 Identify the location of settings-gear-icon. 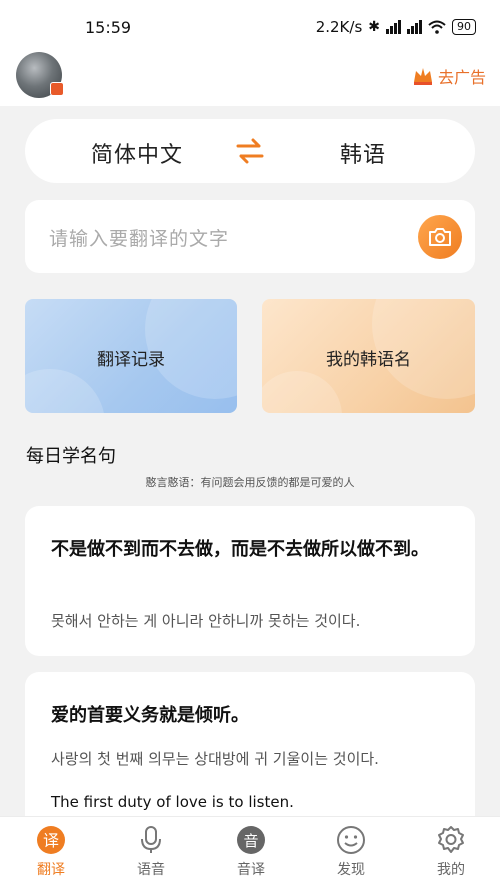
(451, 839).